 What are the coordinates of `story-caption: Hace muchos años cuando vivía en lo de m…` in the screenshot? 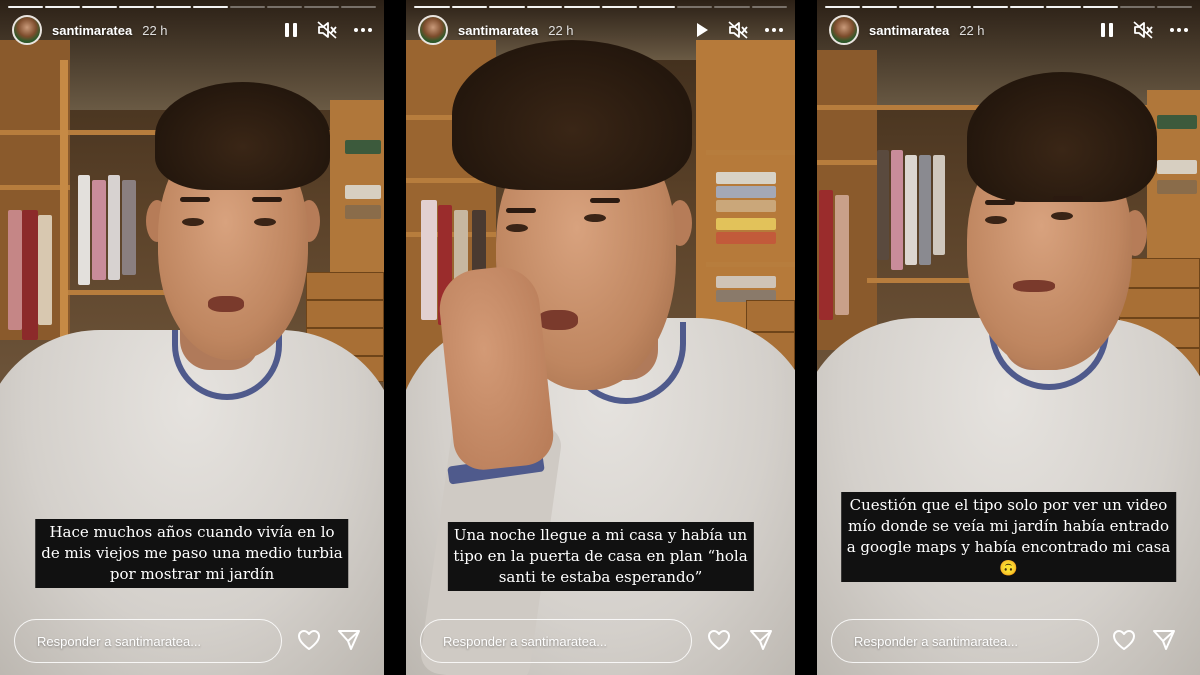 It's located at (192, 553).